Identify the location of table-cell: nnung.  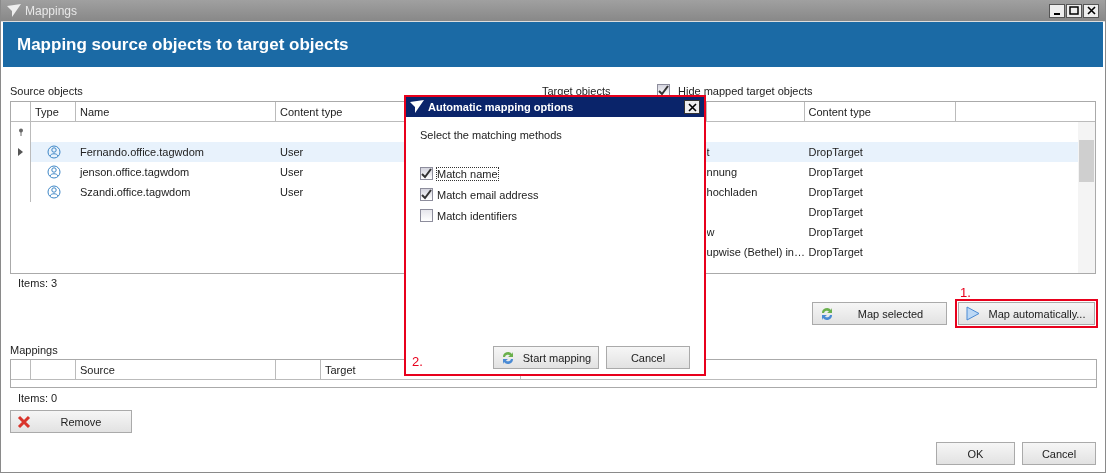
(722, 172).